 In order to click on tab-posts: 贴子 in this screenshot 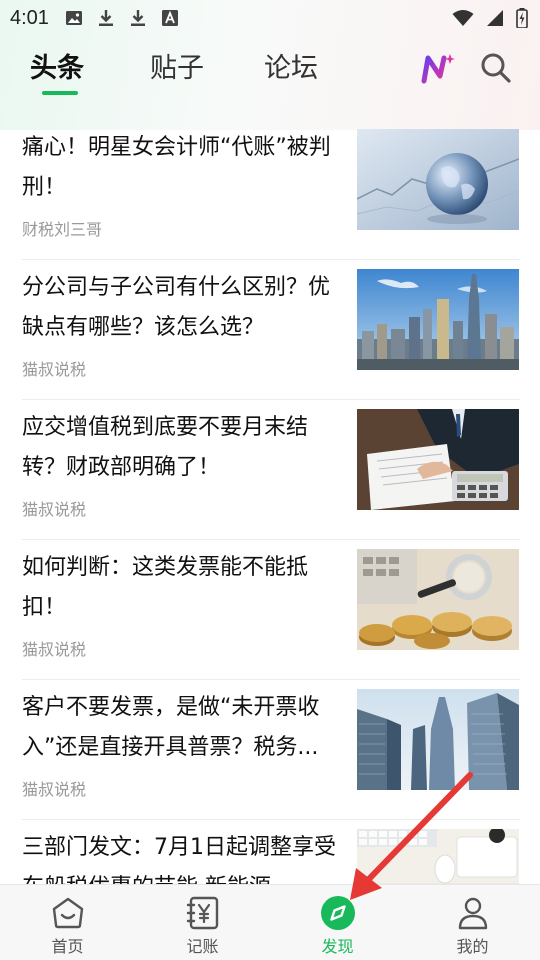, I will do `click(177, 65)`.